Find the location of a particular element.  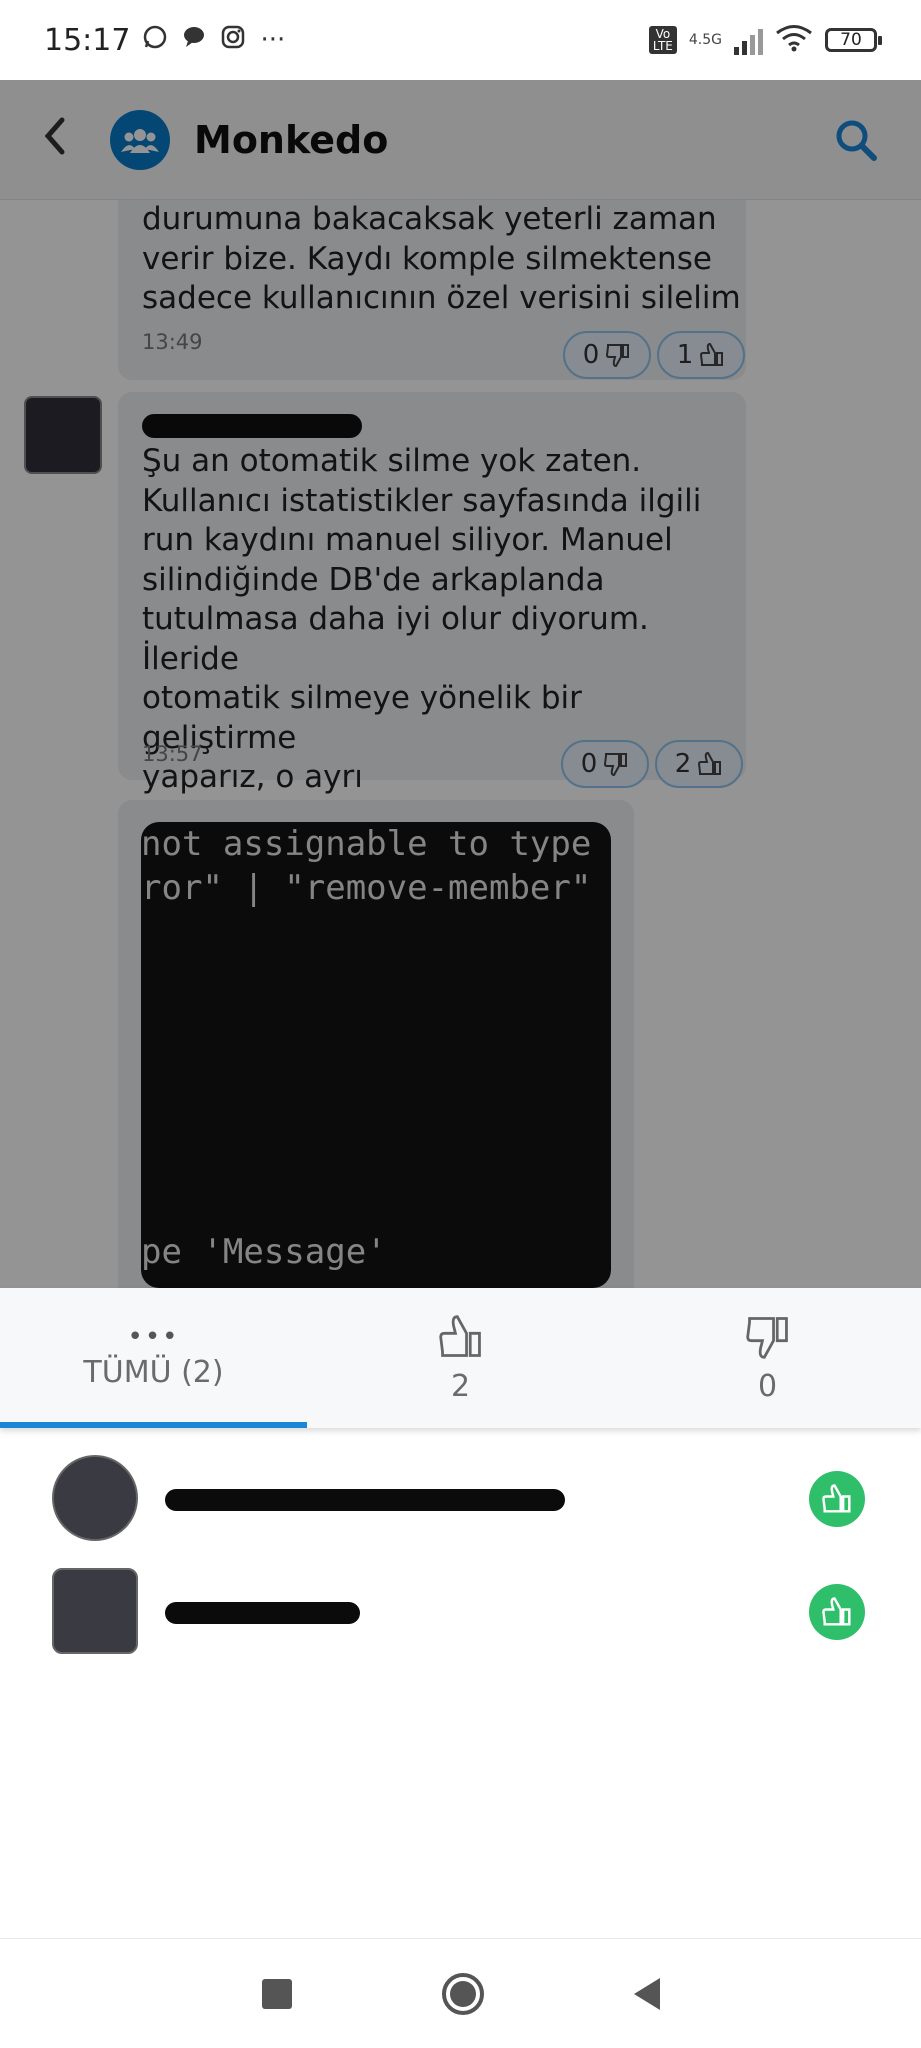

chat-icon is located at coordinates (194, 40).